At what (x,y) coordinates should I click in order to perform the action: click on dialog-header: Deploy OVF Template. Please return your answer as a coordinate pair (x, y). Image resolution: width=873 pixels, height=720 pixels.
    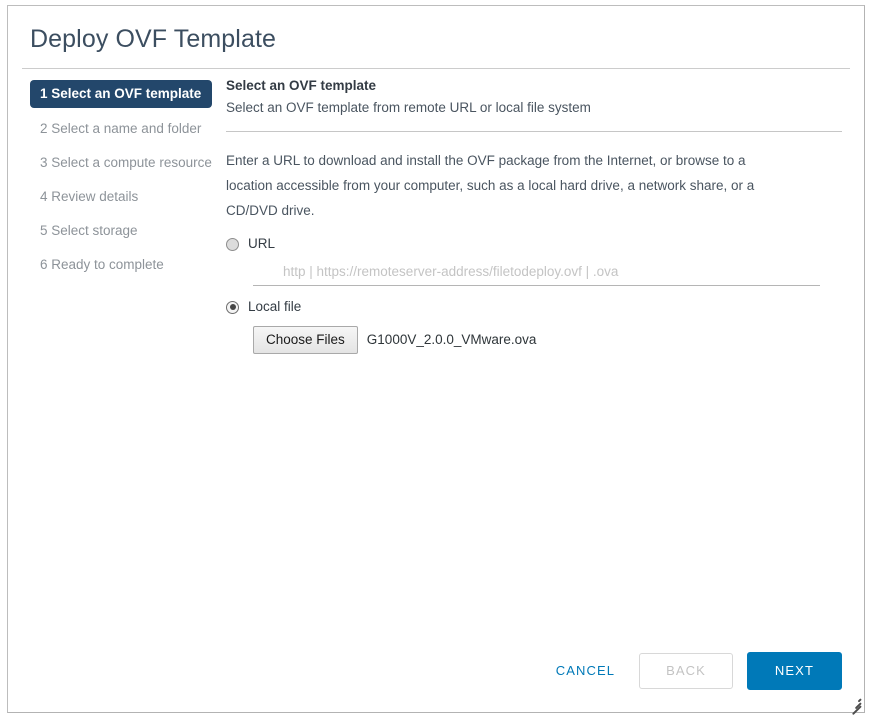
    Looking at the image, I should click on (436, 30).